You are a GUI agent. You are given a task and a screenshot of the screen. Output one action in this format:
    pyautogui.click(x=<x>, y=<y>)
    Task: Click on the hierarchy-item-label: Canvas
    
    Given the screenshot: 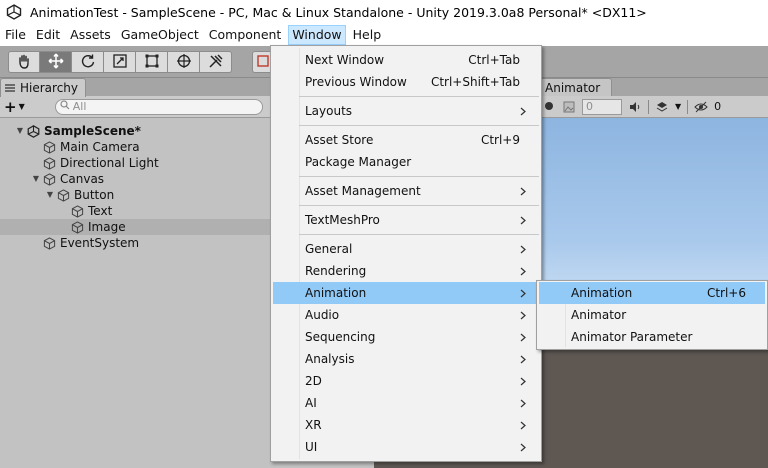 What is the action you would take?
    pyautogui.click(x=82, y=179)
    